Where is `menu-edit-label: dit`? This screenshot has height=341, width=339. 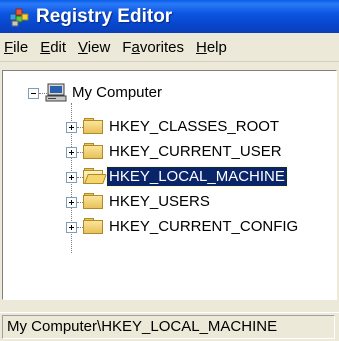
menu-edit-label: dit is located at coordinates (58, 47).